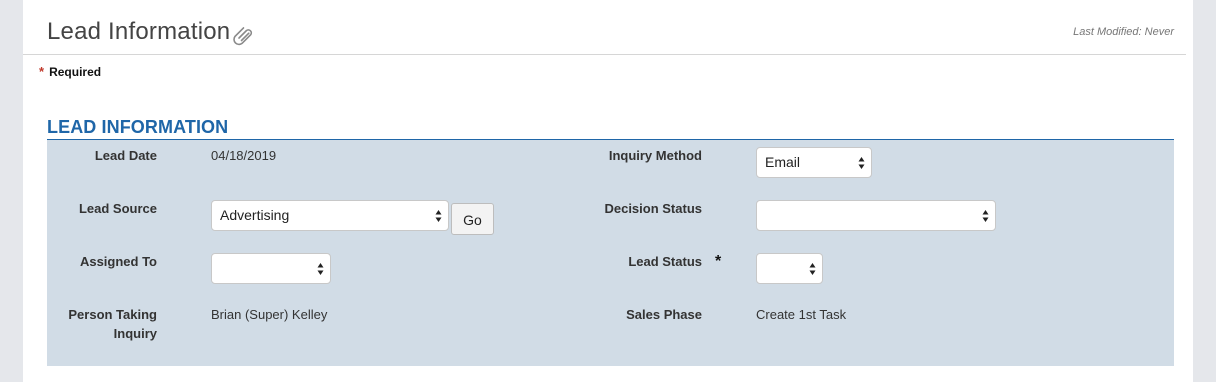  What do you see at coordinates (1123, 32) in the screenshot?
I see `last-modified: Last Modified: Never` at bounding box center [1123, 32].